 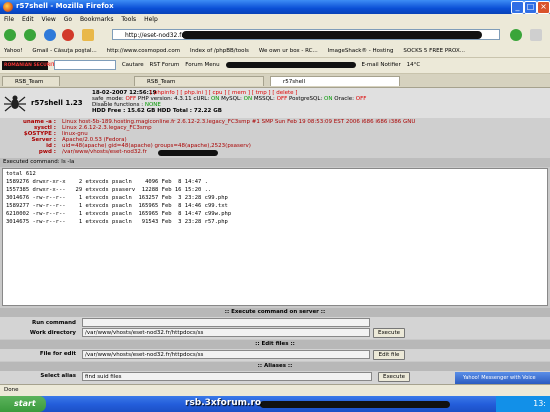 What do you see at coordinates (380, 65) in the screenshot?
I see `toolbar-email-notifier: E-mail Notifier` at bounding box center [380, 65].